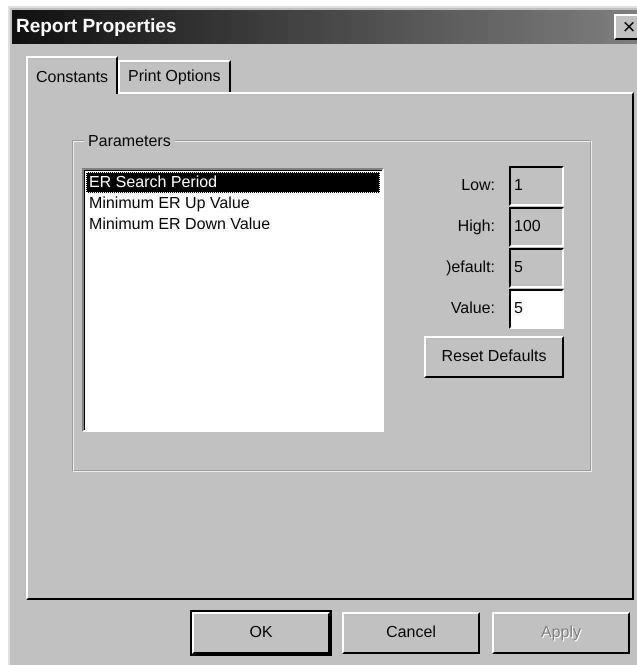  Describe the element at coordinates (472, 308) in the screenshot. I see `field-label: Value:` at that location.